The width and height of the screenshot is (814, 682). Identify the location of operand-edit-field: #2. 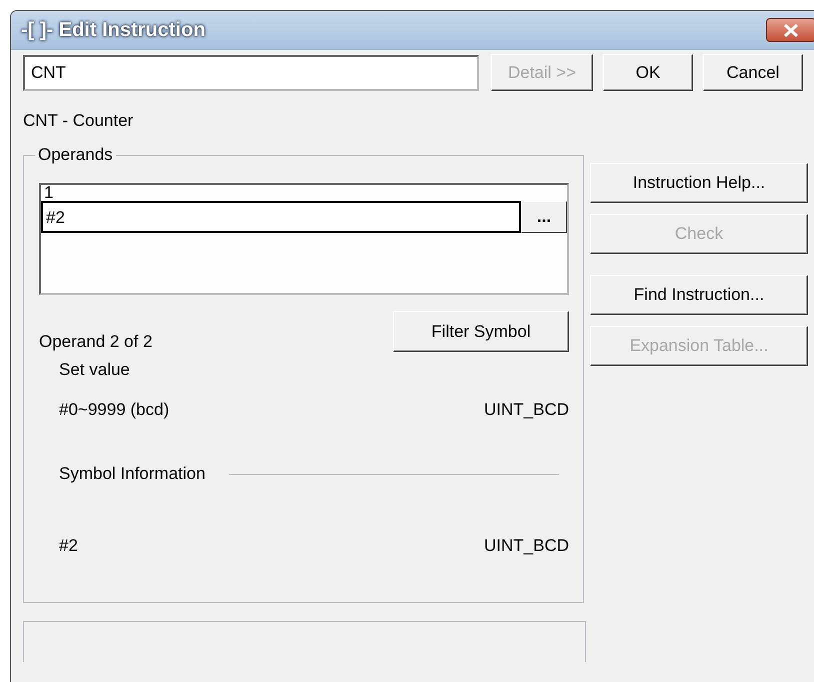
(281, 217).